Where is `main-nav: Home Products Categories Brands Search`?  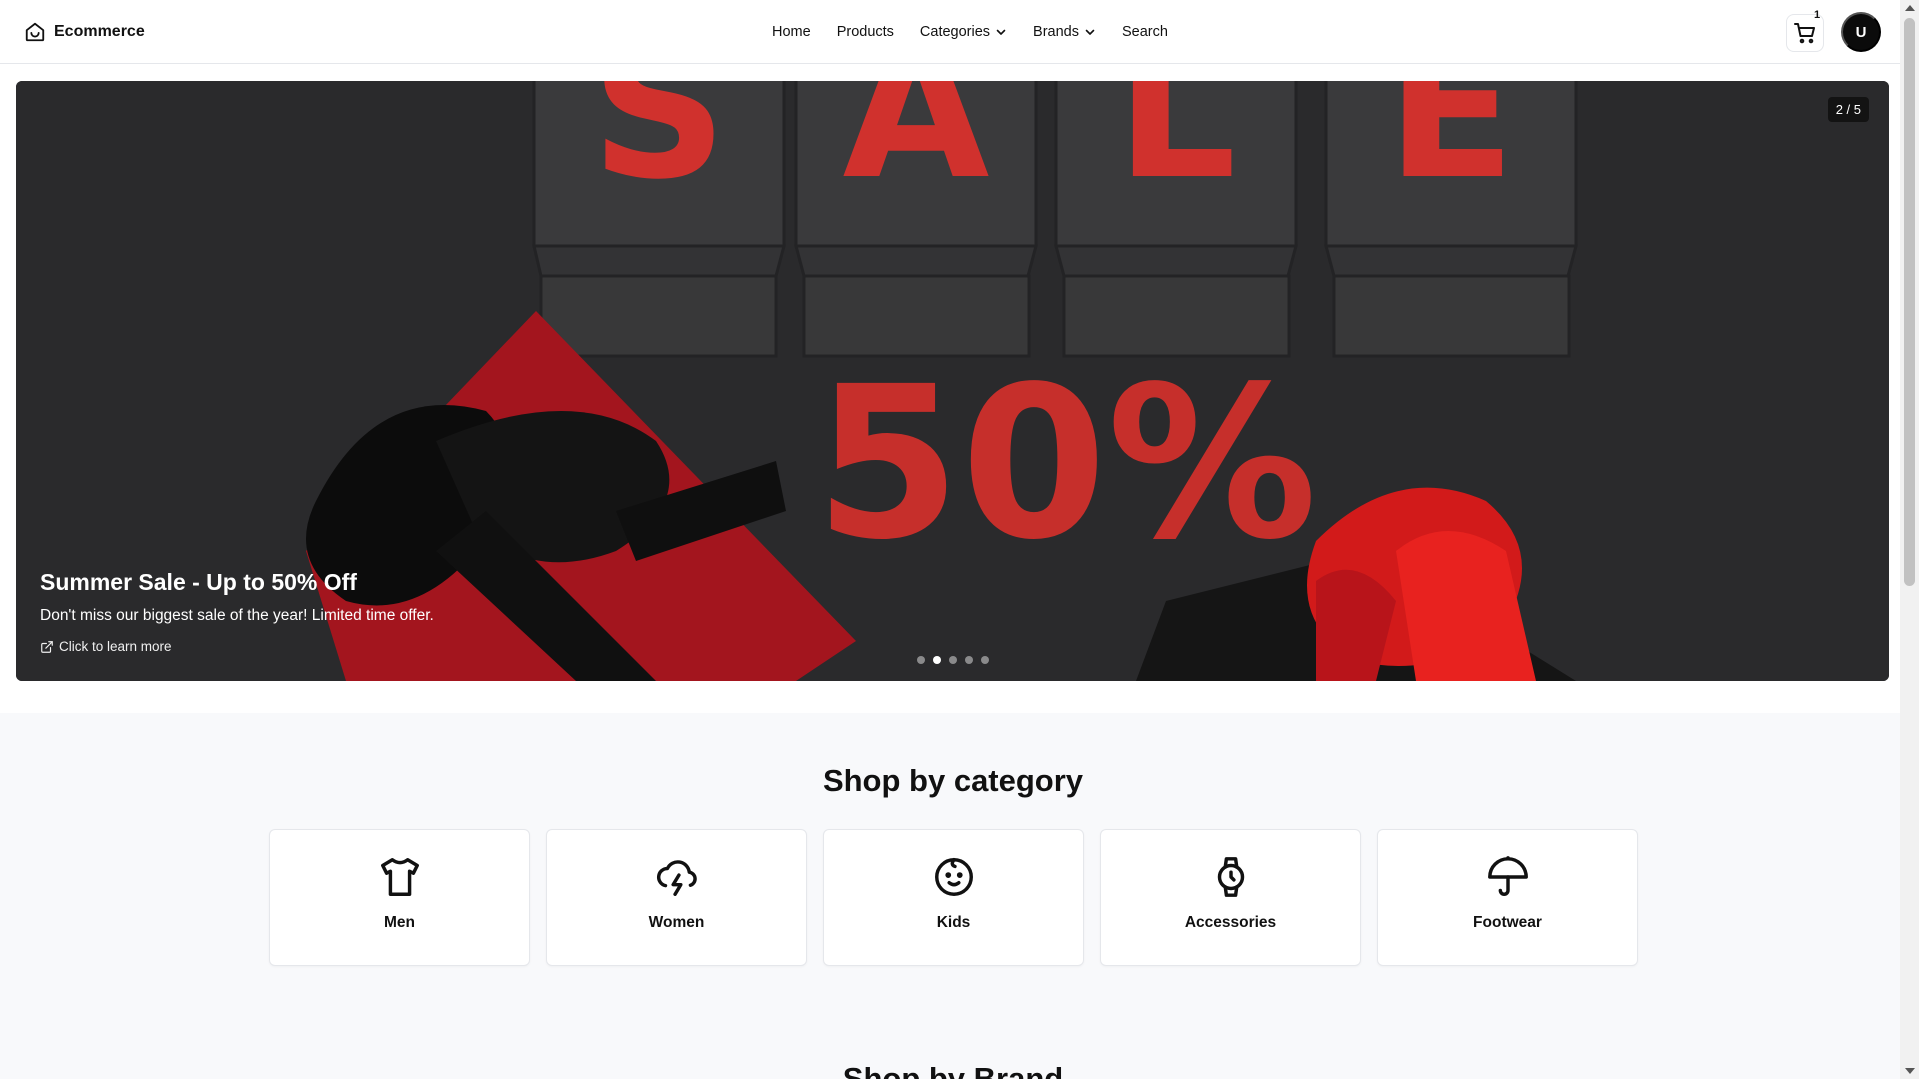 main-nav: Home Products Categories Brands Search is located at coordinates (970, 32).